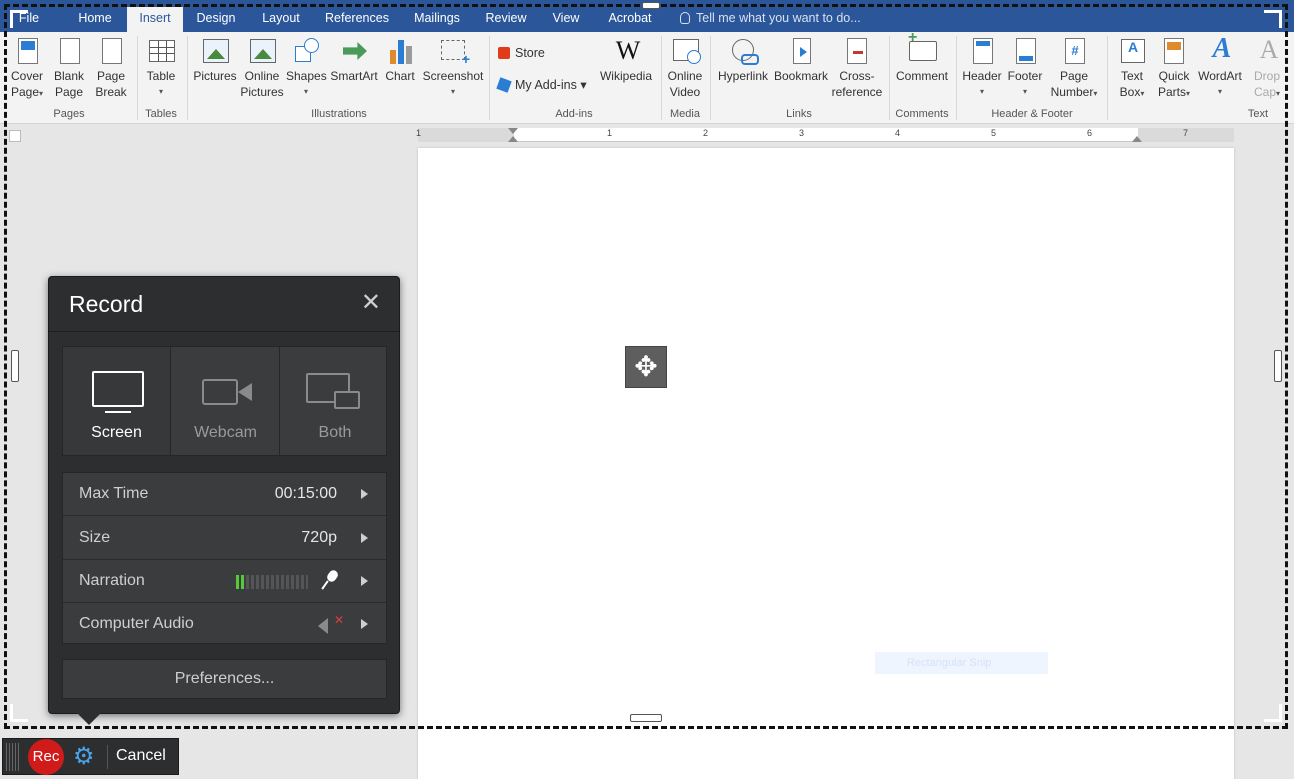  I want to click on table-icon, so click(161, 51).